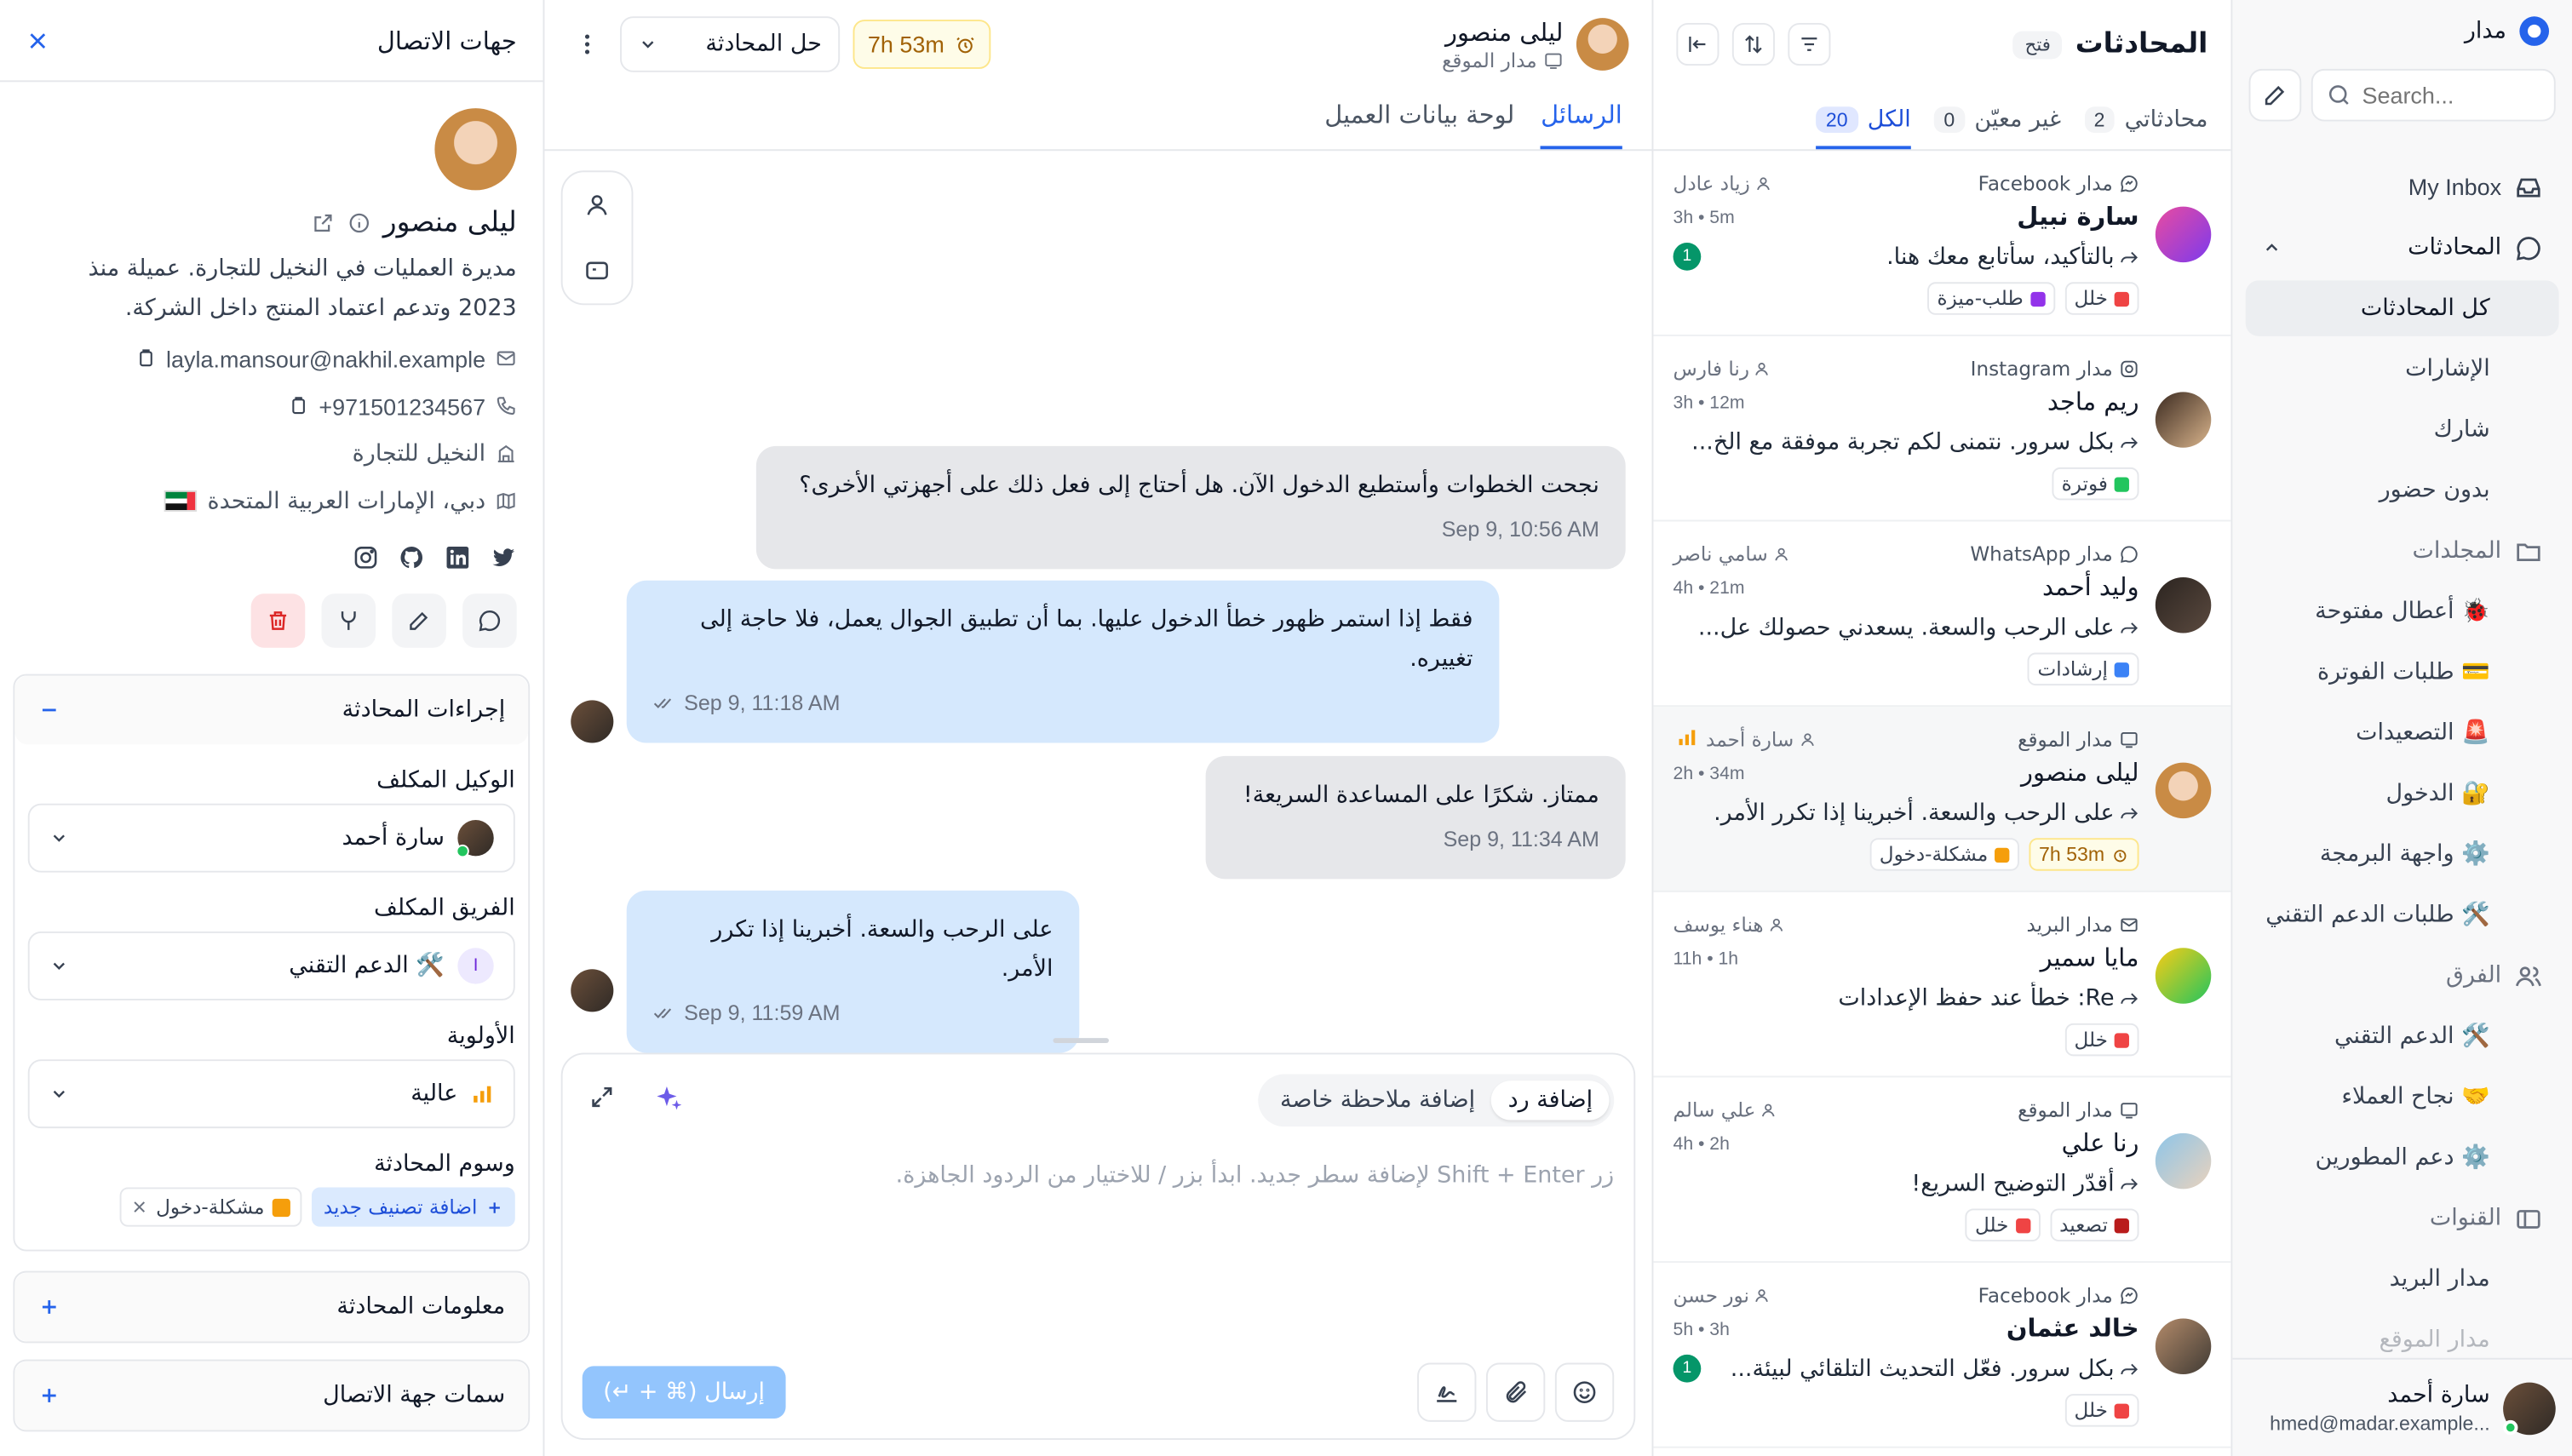  I want to click on external-link-icon, so click(322, 223).